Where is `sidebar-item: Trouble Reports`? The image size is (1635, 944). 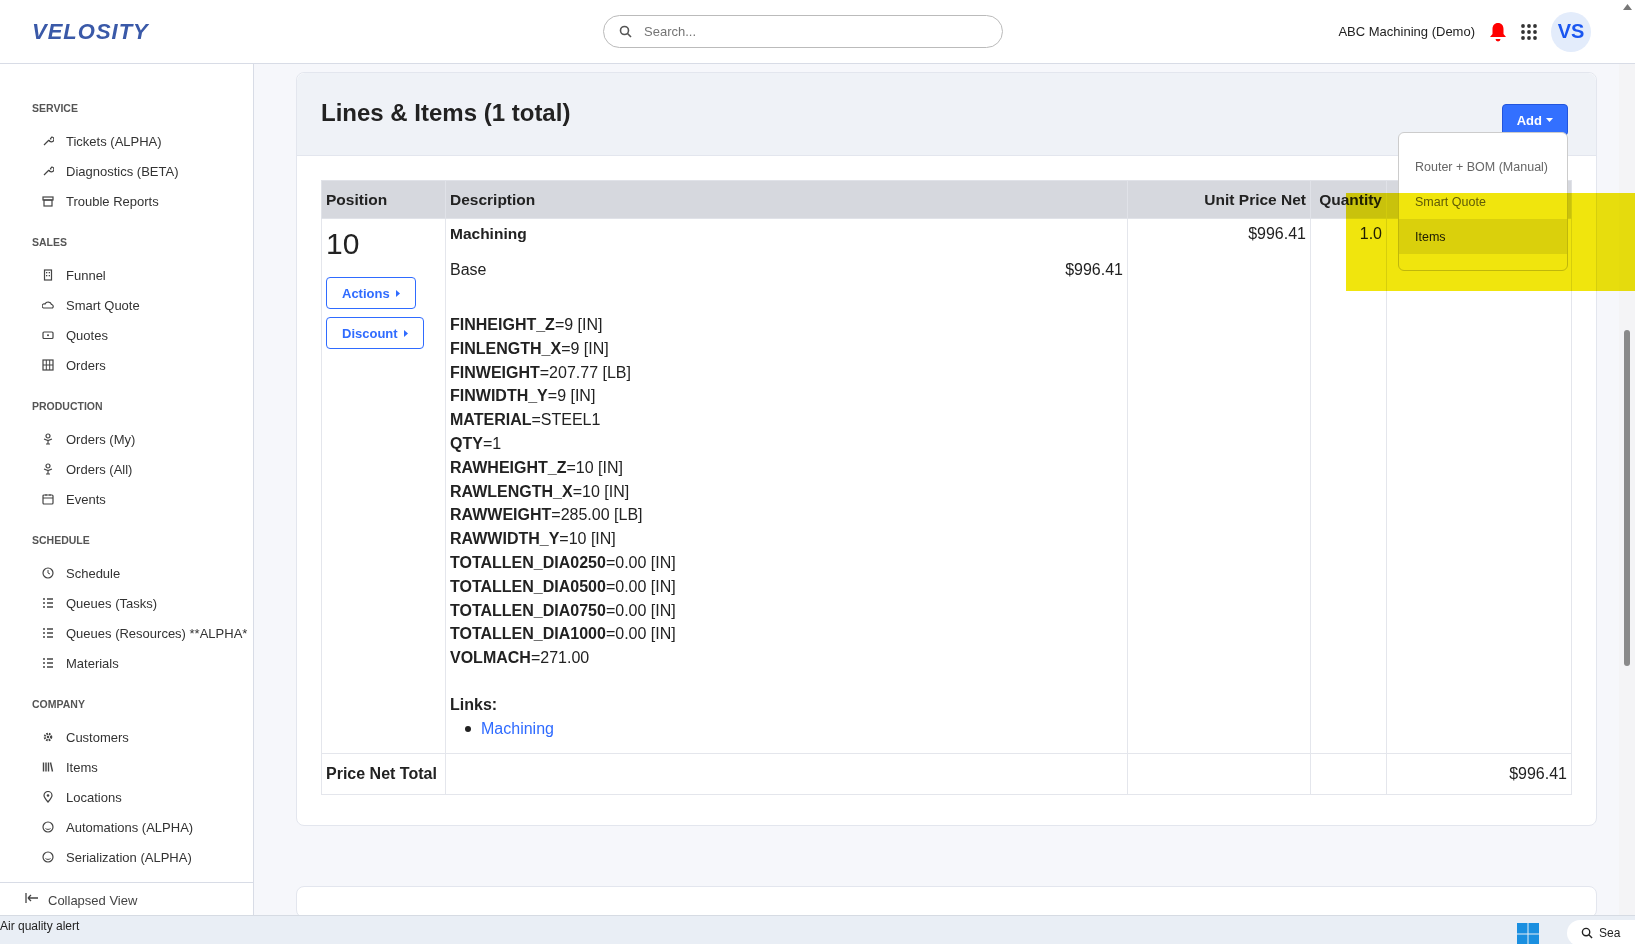 sidebar-item: Trouble Reports is located at coordinates (95, 201).